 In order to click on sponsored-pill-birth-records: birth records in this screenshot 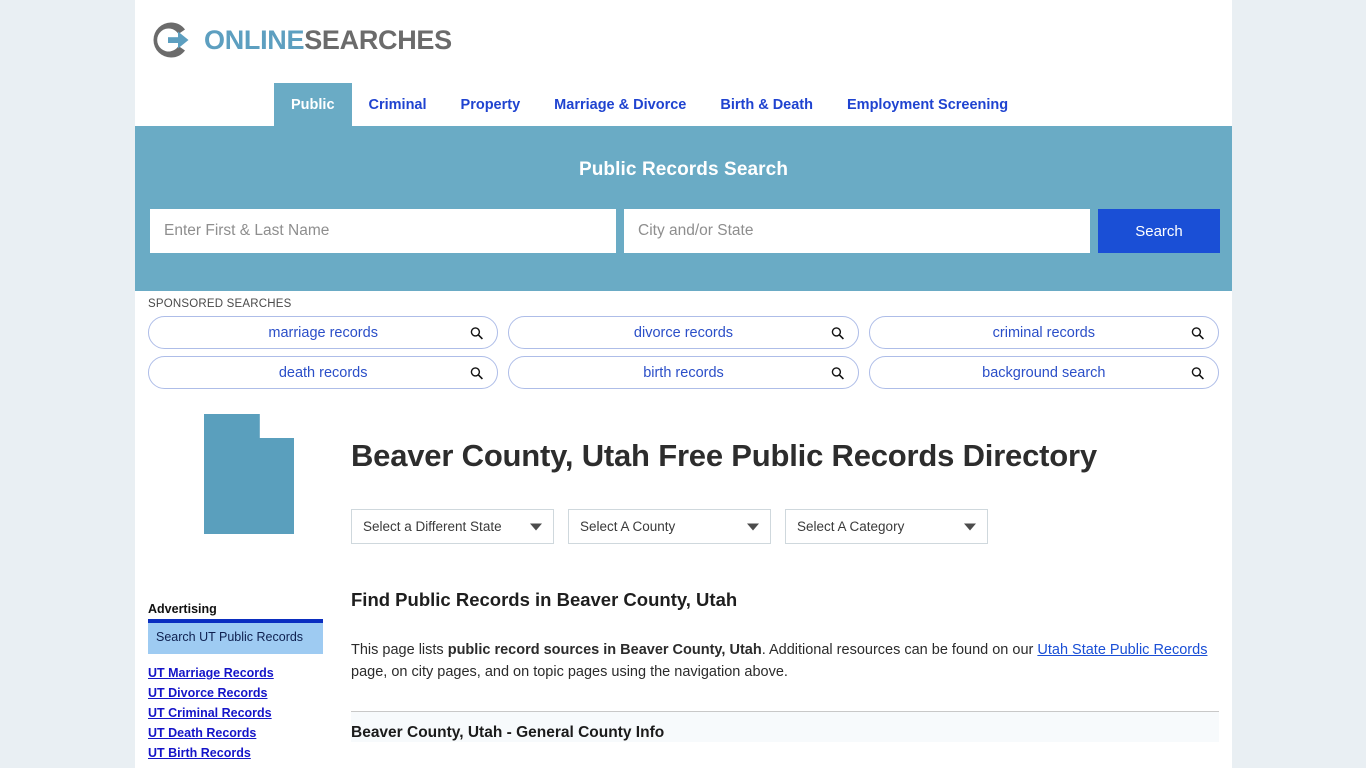, I will do `click(683, 372)`.